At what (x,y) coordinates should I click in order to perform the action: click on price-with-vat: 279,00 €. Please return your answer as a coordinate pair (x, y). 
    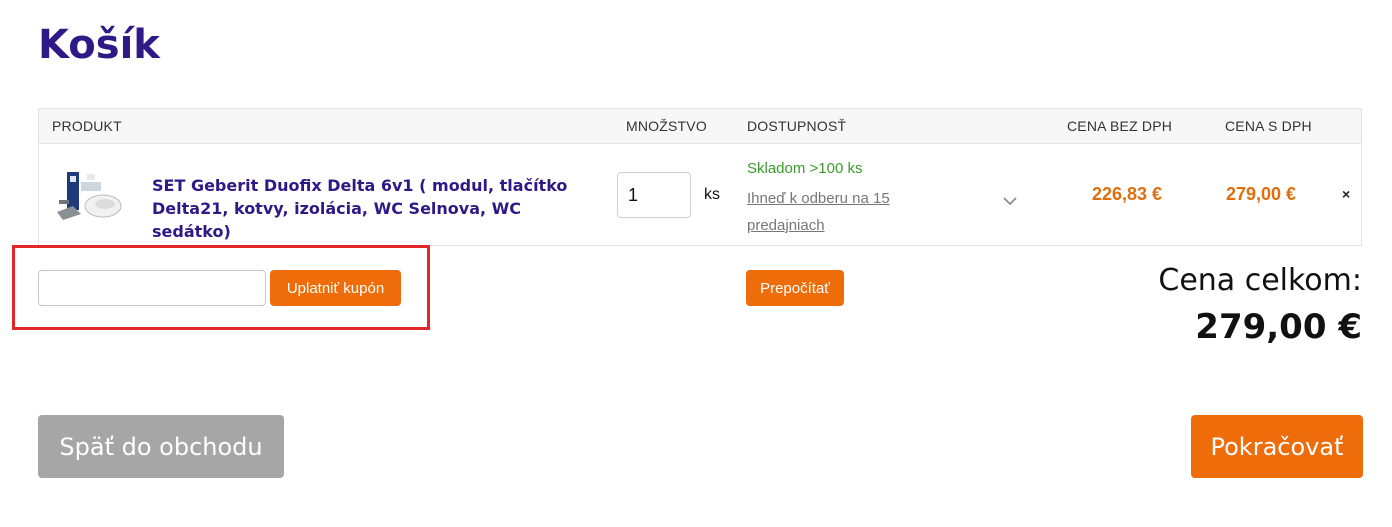
    Looking at the image, I should click on (1261, 194).